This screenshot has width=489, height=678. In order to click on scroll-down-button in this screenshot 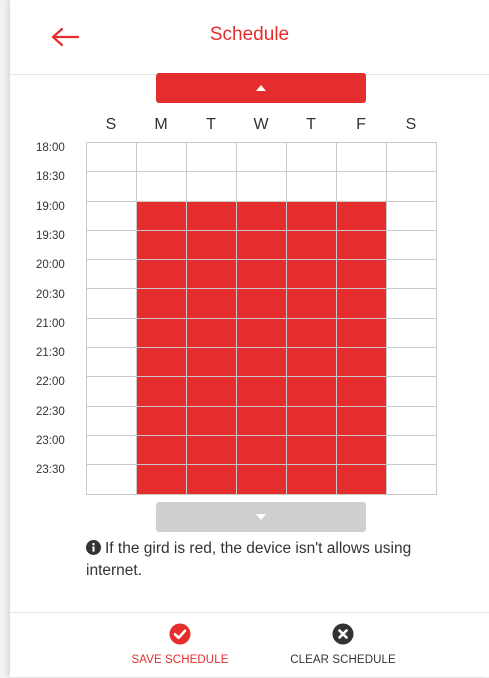, I will do `click(261, 517)`.